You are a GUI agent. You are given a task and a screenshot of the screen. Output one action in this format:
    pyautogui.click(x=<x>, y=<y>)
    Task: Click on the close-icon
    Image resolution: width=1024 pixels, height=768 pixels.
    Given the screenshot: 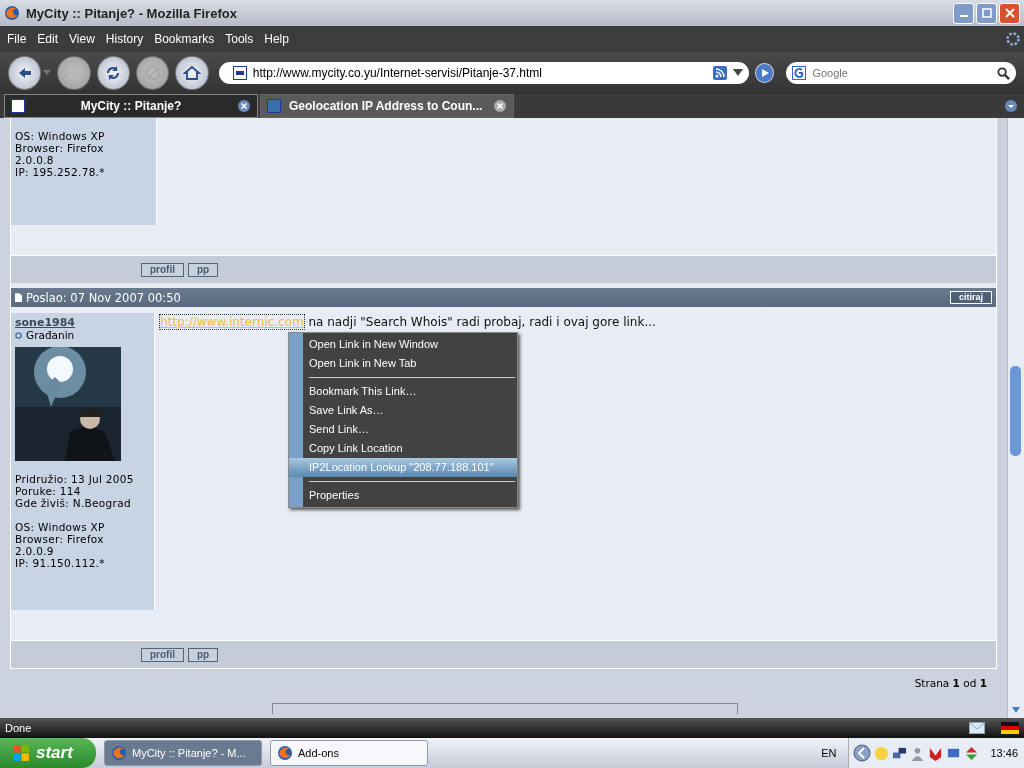 What is the action you would take?
    pyautogui.click(x=1009, y=13)
    